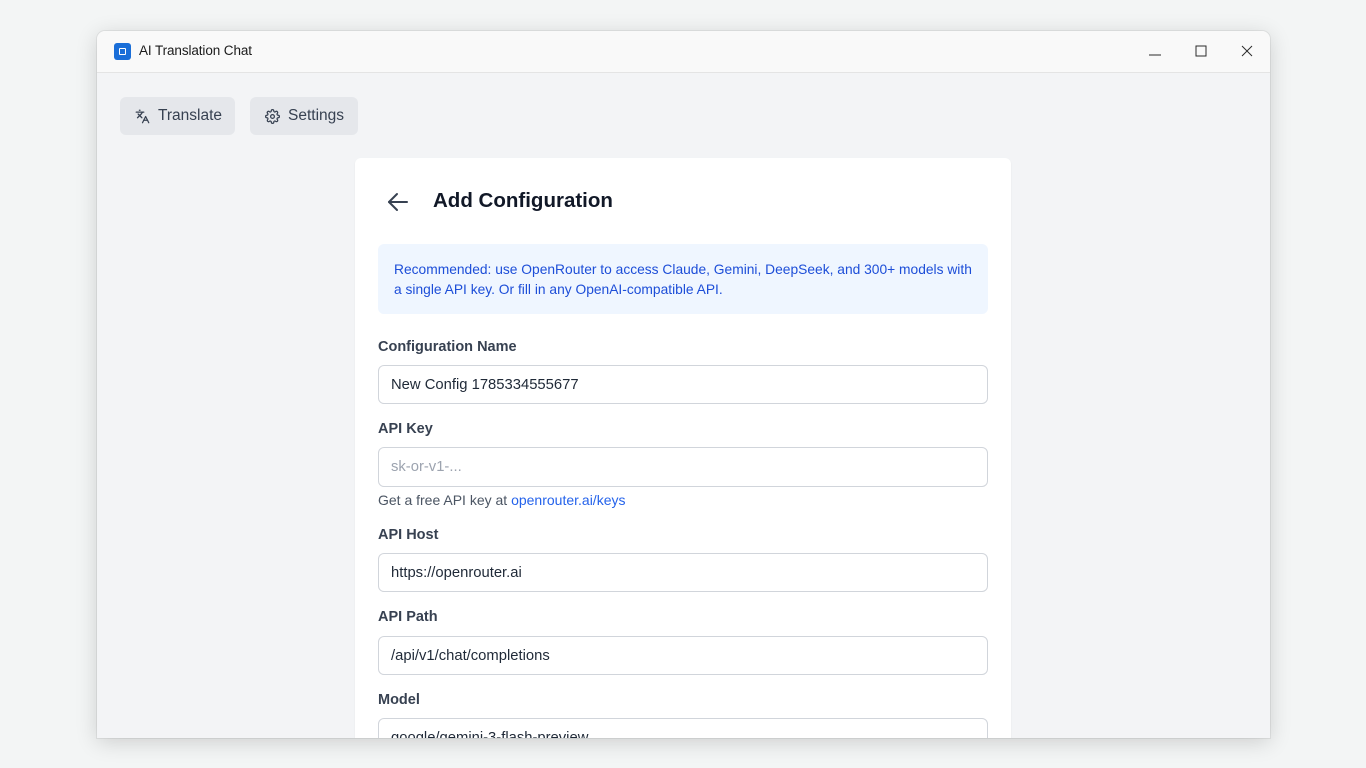 This screenshot has height=768, width=1366. I want to click on api-host-input, so click(683, 572).